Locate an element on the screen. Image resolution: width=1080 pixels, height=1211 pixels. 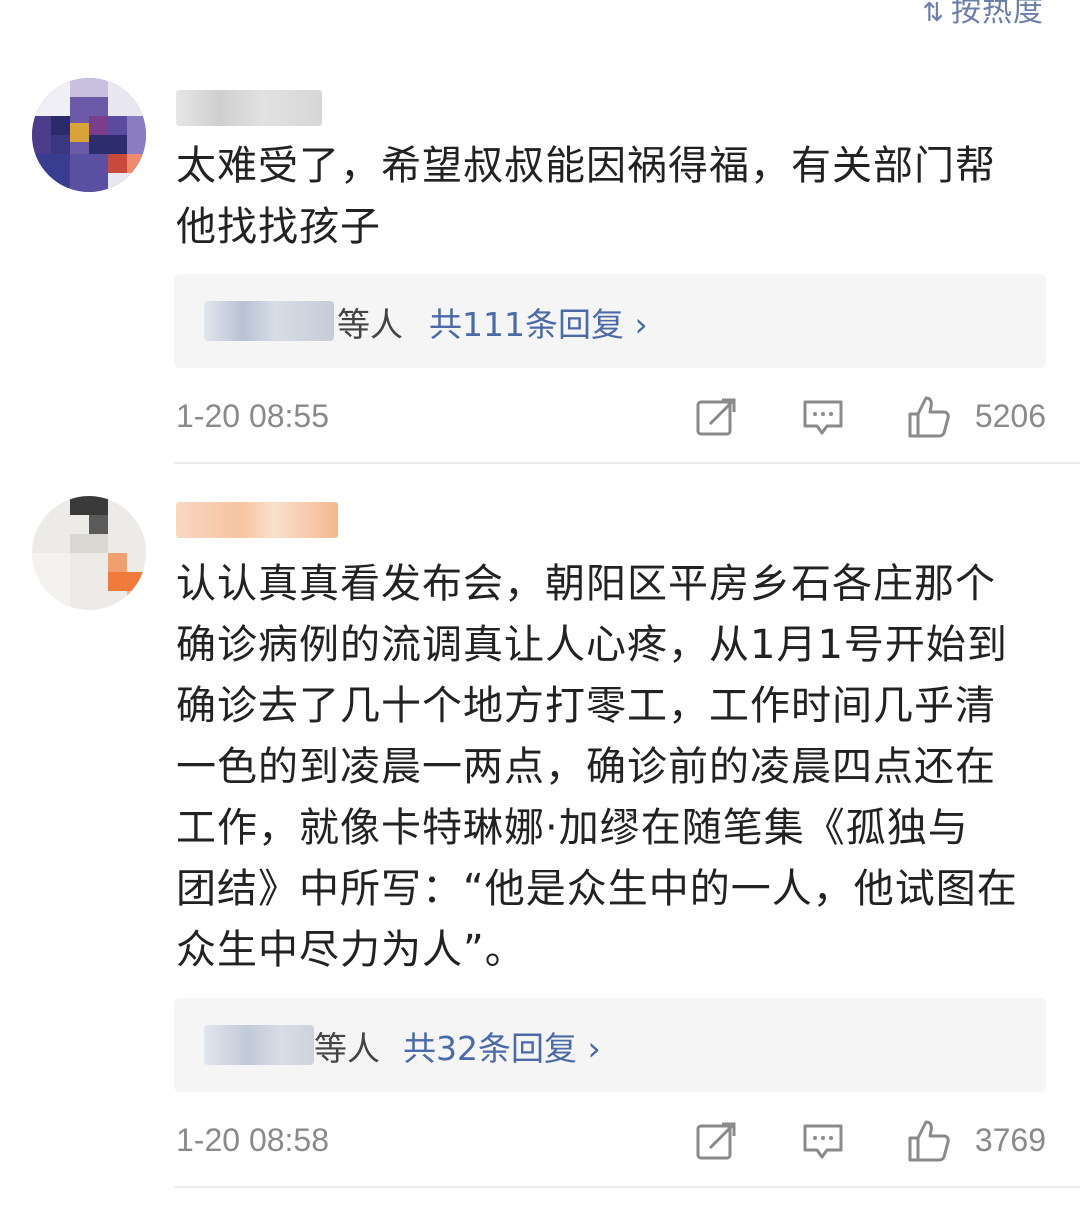
like-count: 5206 is located at coordinates (1010, 416).